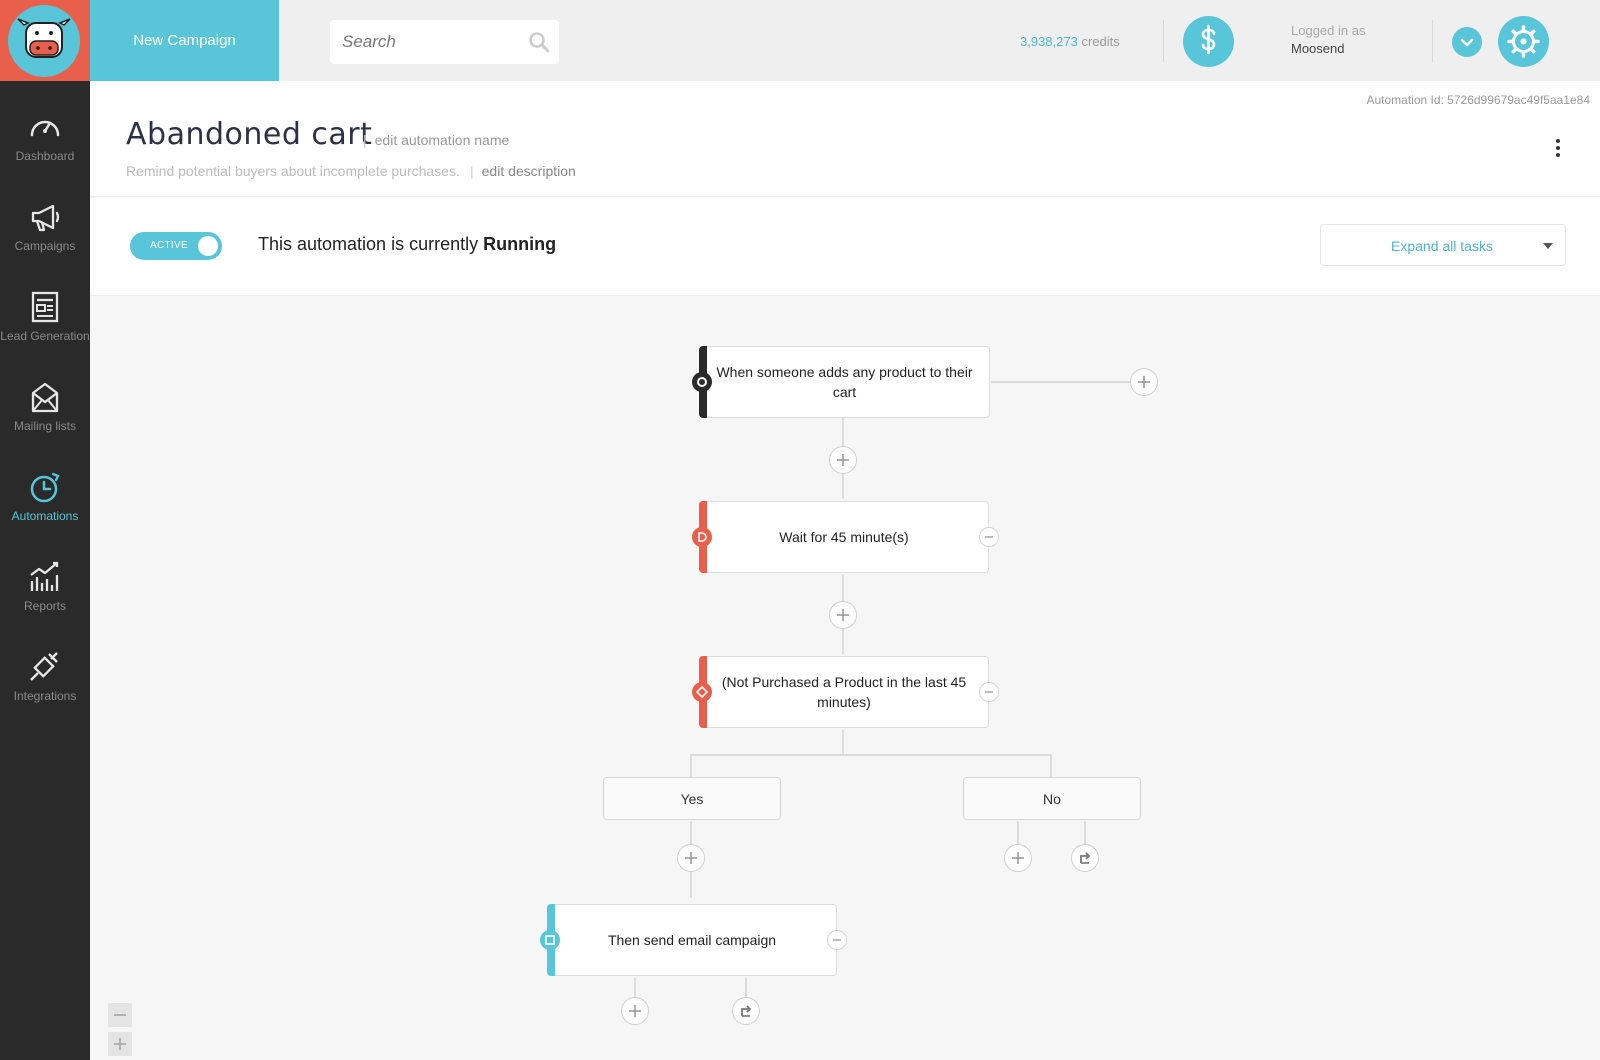 The width and height of the screenshot is (1600, 1060). I want to click on branch-no: No, so click(1052, 798).